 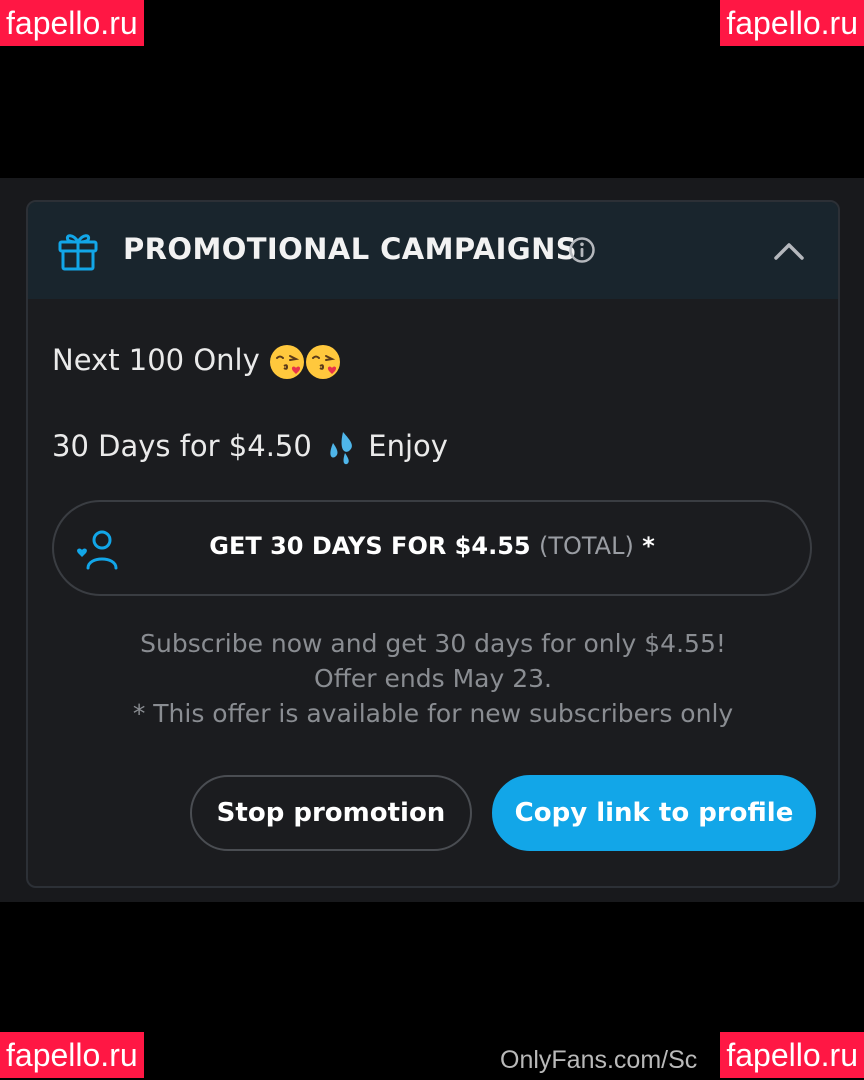 I want to click on subscribe-asterisk: *, so click(x=648, y=546).